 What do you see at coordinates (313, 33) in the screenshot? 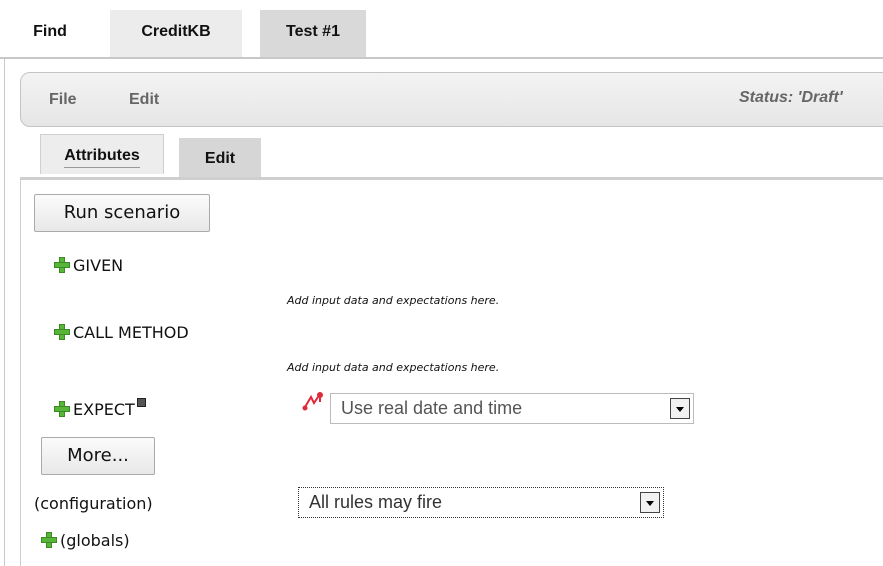
I see `tab-test-1: Test #1` at bounding box center [313, 33].